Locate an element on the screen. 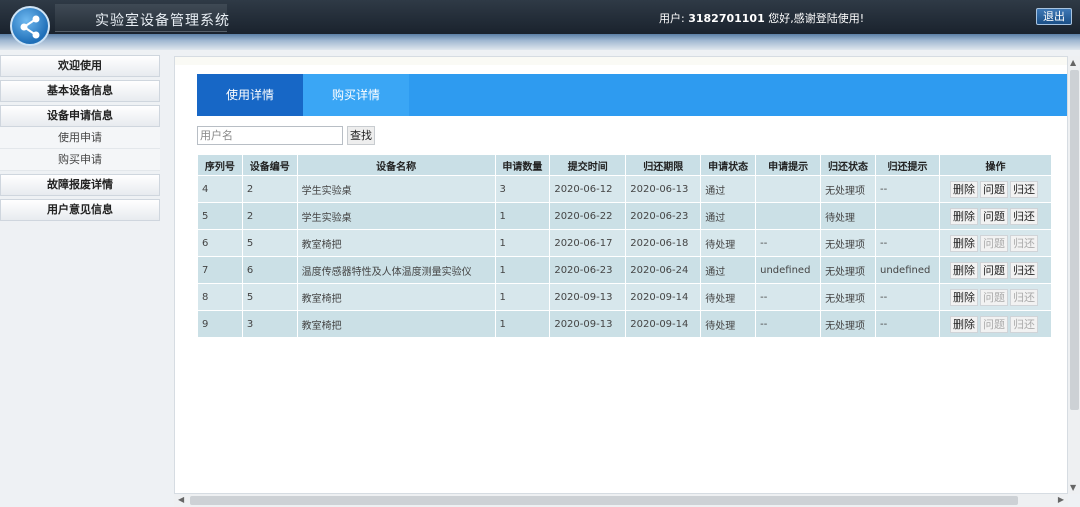 The width and height of the screenshot is (1080, 507). table-cell: 9 is located at coordinates (220, 324).